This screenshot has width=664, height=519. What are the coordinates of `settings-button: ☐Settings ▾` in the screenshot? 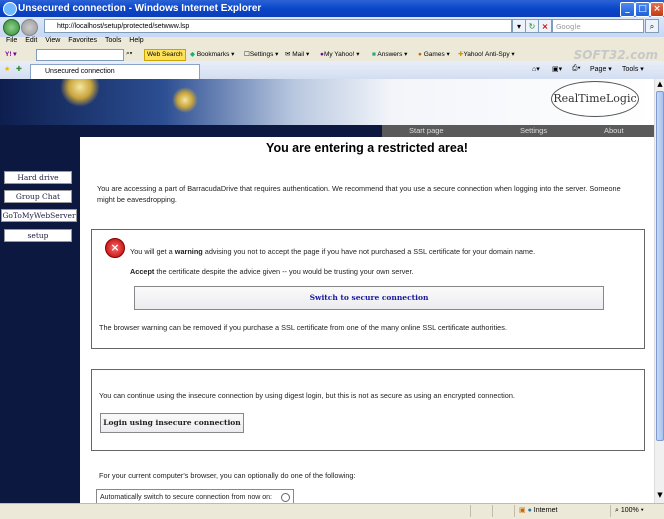 It's located at (261, 54).